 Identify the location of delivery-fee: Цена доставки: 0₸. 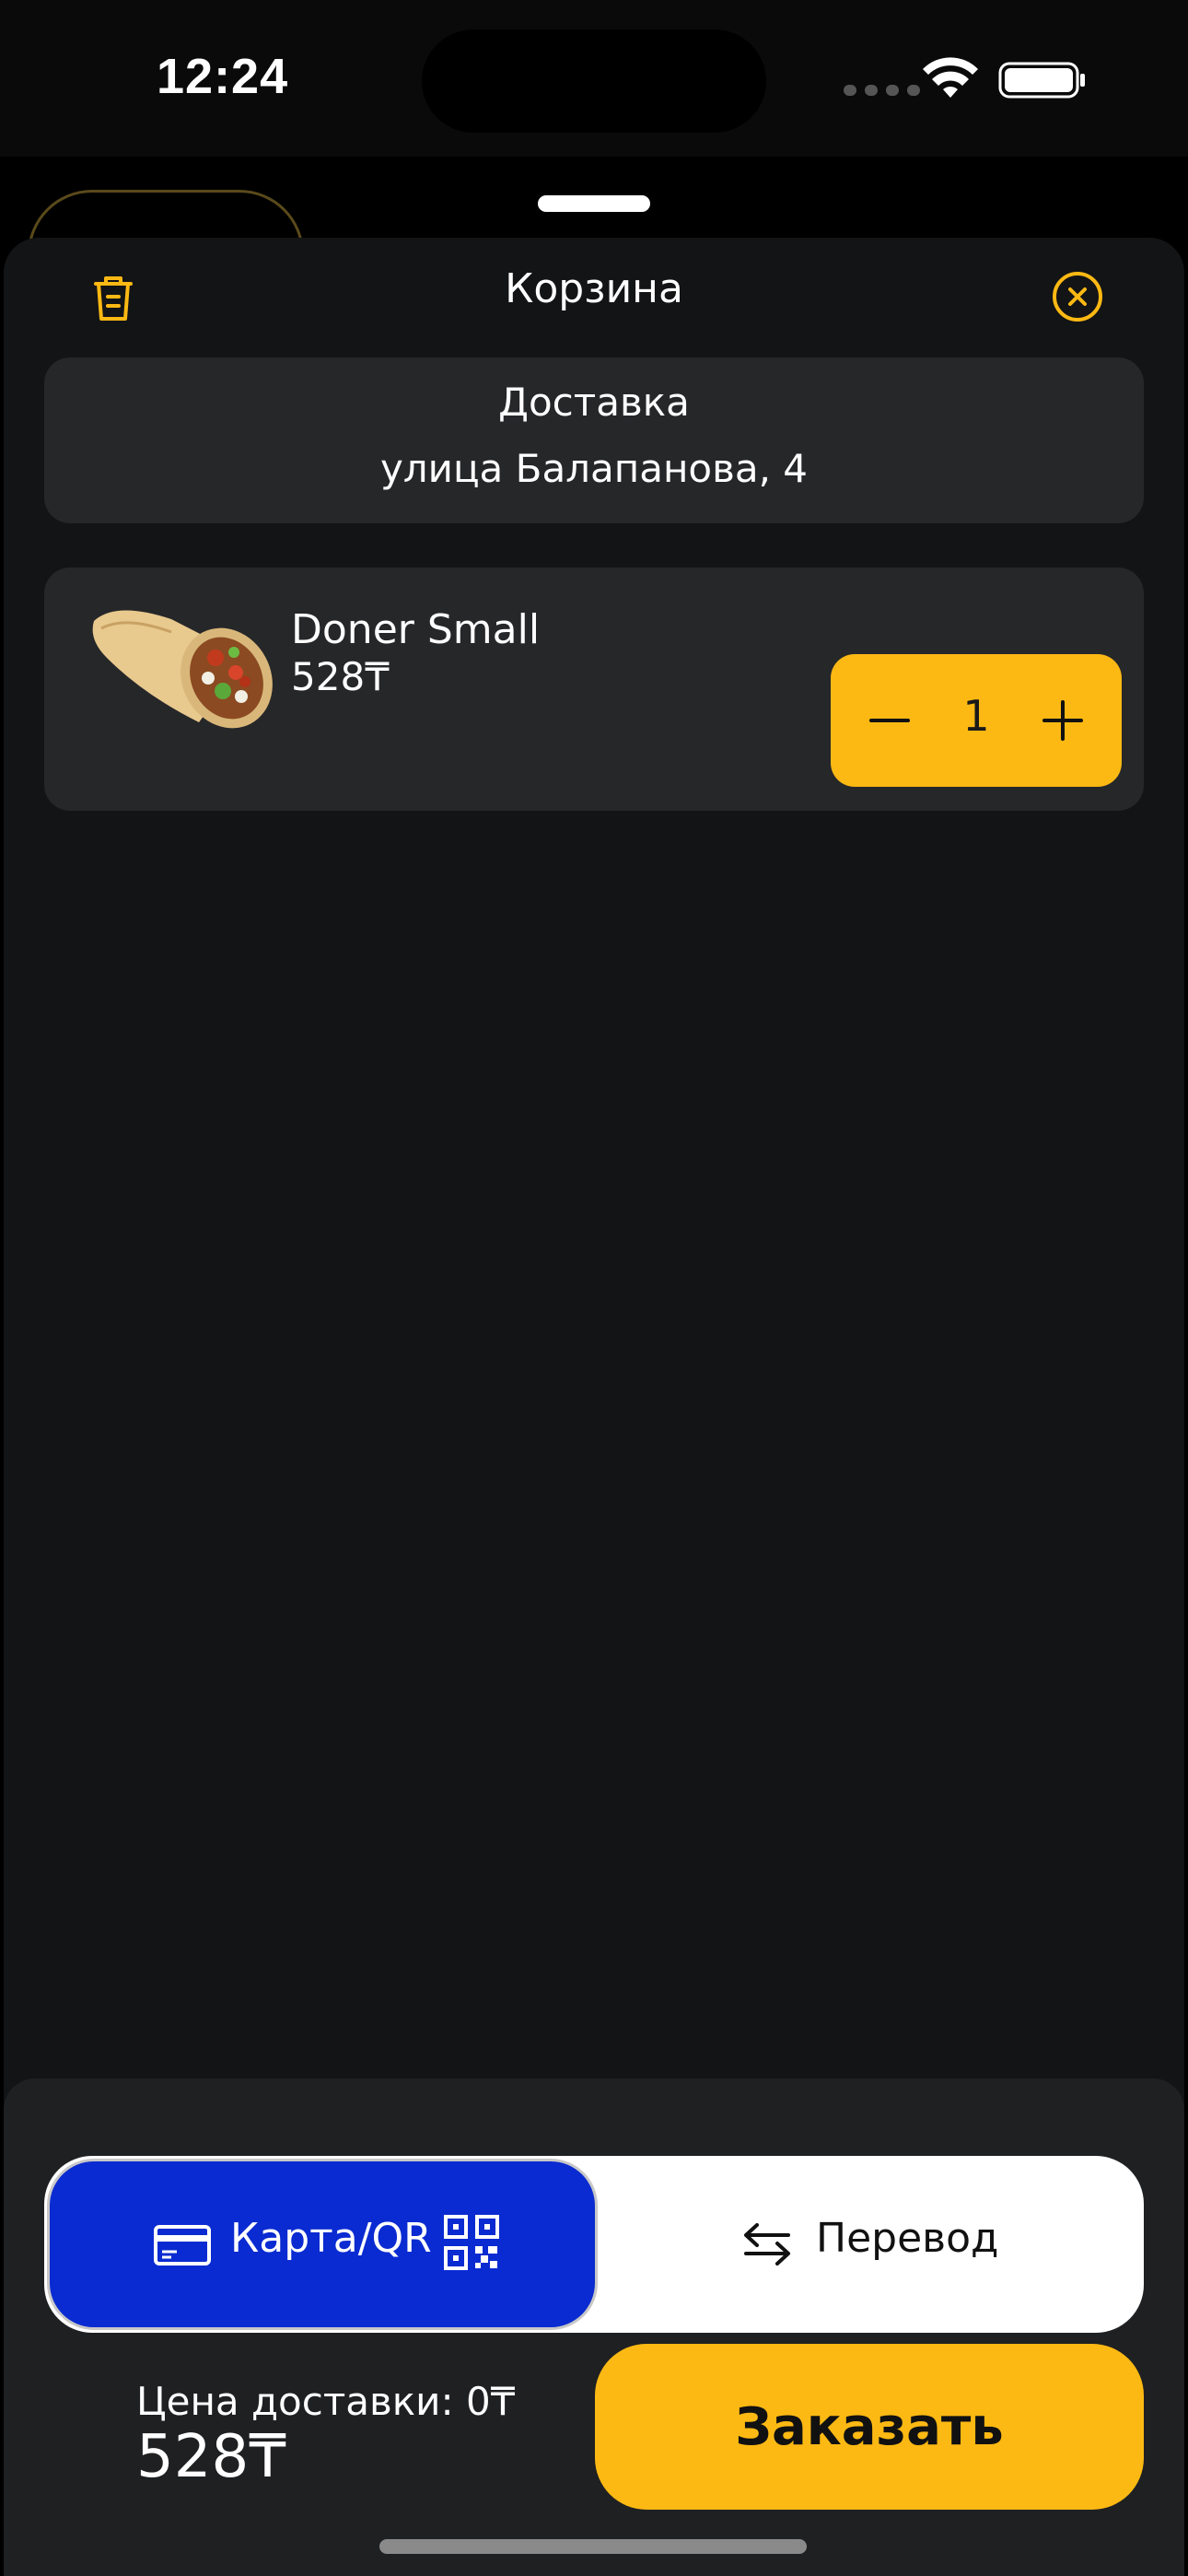
(326, 2401).